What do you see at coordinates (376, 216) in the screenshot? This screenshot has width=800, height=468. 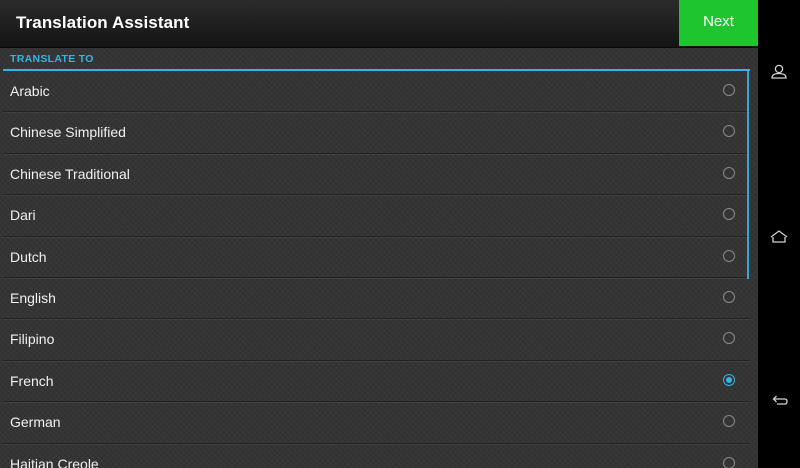 I see `list-item: Dari` at bounding box center [376, 216].